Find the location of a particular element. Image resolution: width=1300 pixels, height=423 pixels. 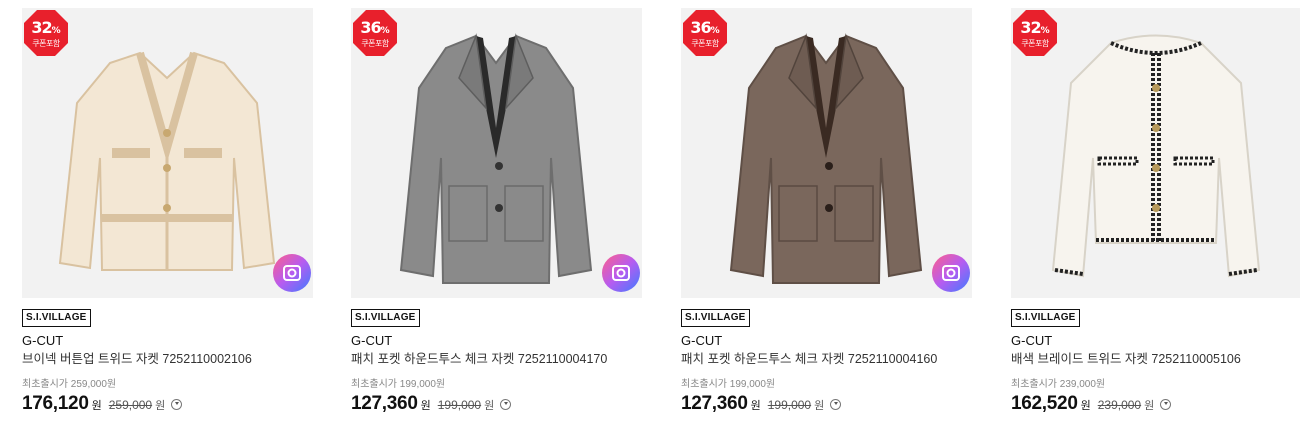

original-price: 239,000 is located at coordinates (1119, 405).